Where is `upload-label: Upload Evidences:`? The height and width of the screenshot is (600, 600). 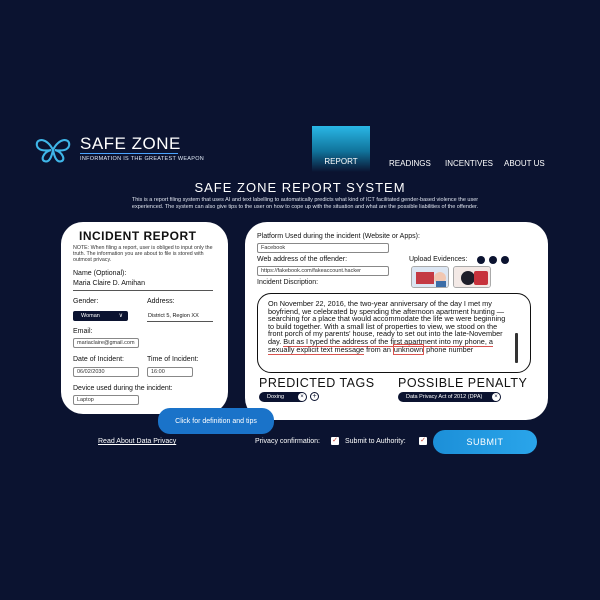
upload-label: Upload Evidences: is located at coordinates (438, 259).